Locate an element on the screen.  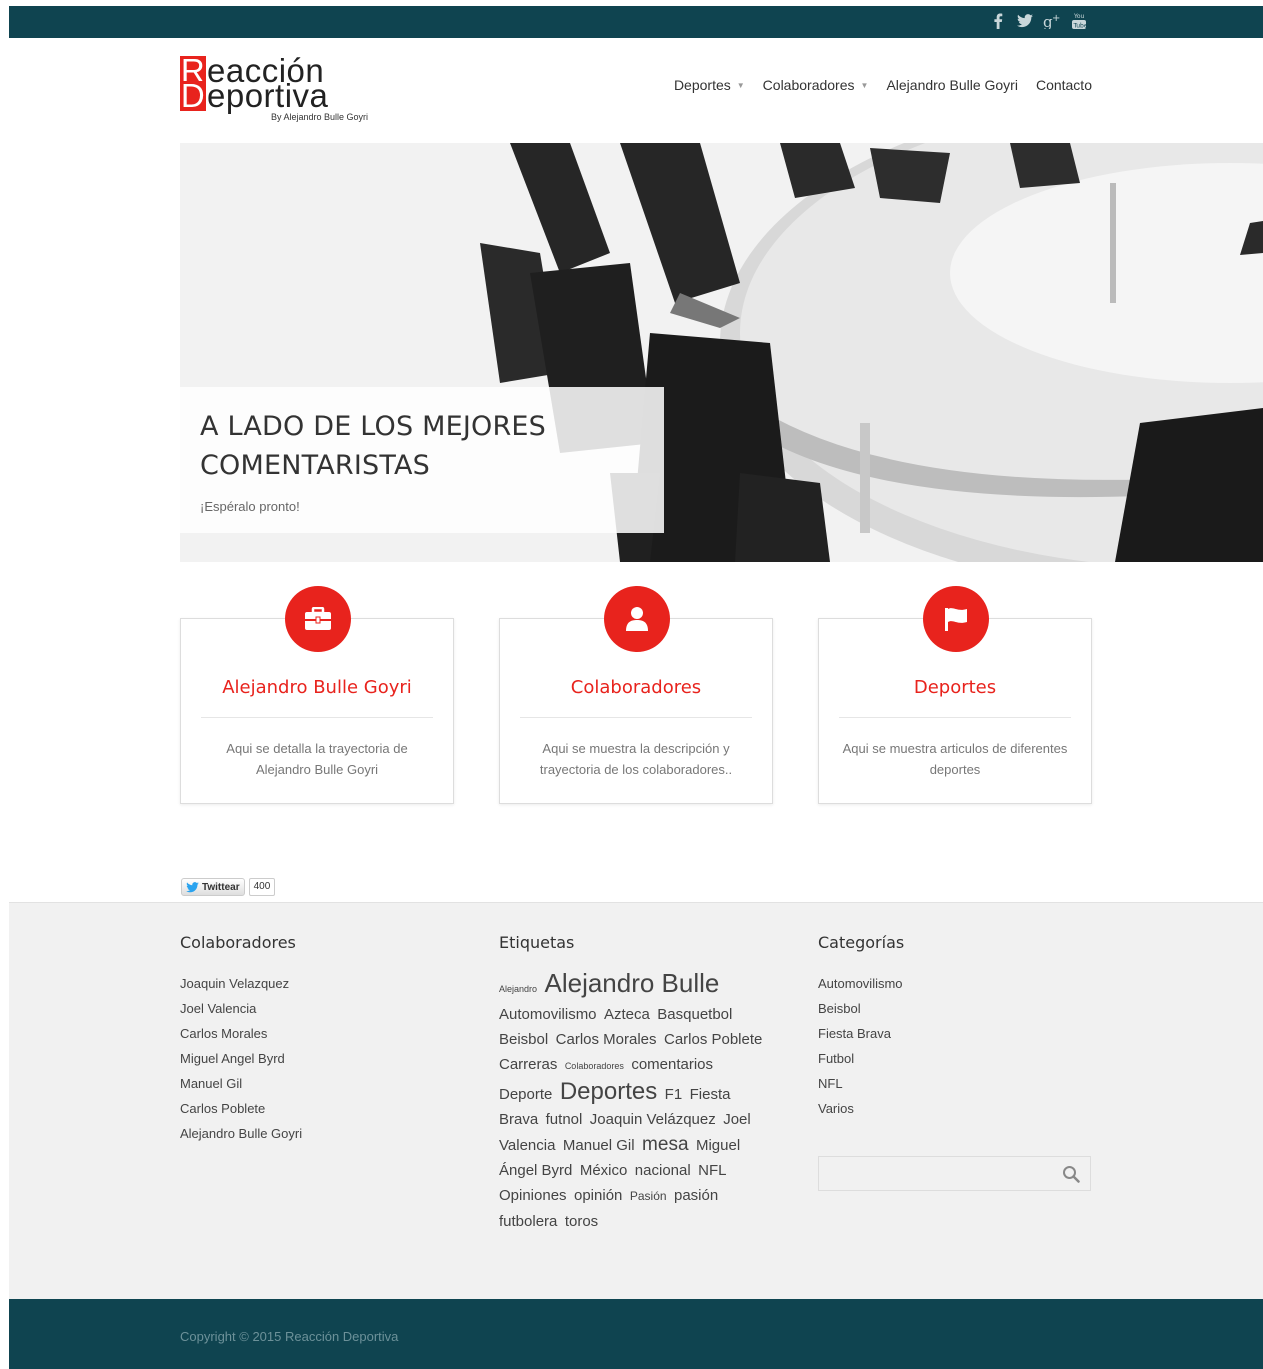
tag-link: Alejandro is located at coordinates (518, 989).